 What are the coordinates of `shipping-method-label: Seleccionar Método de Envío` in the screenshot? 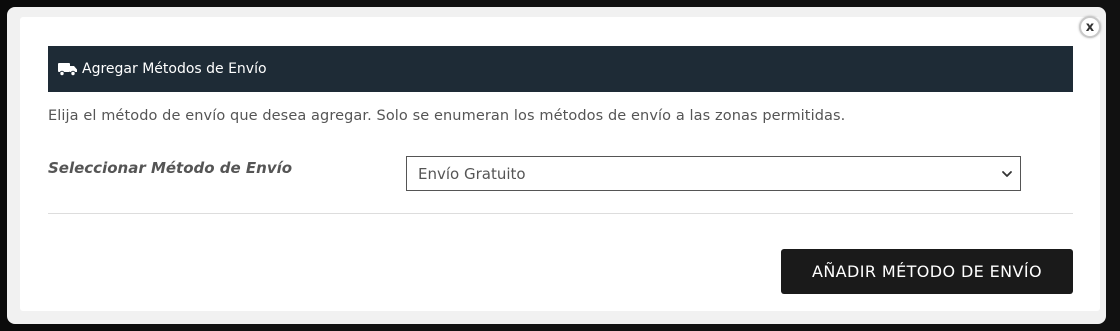 It's located at (170, 168).